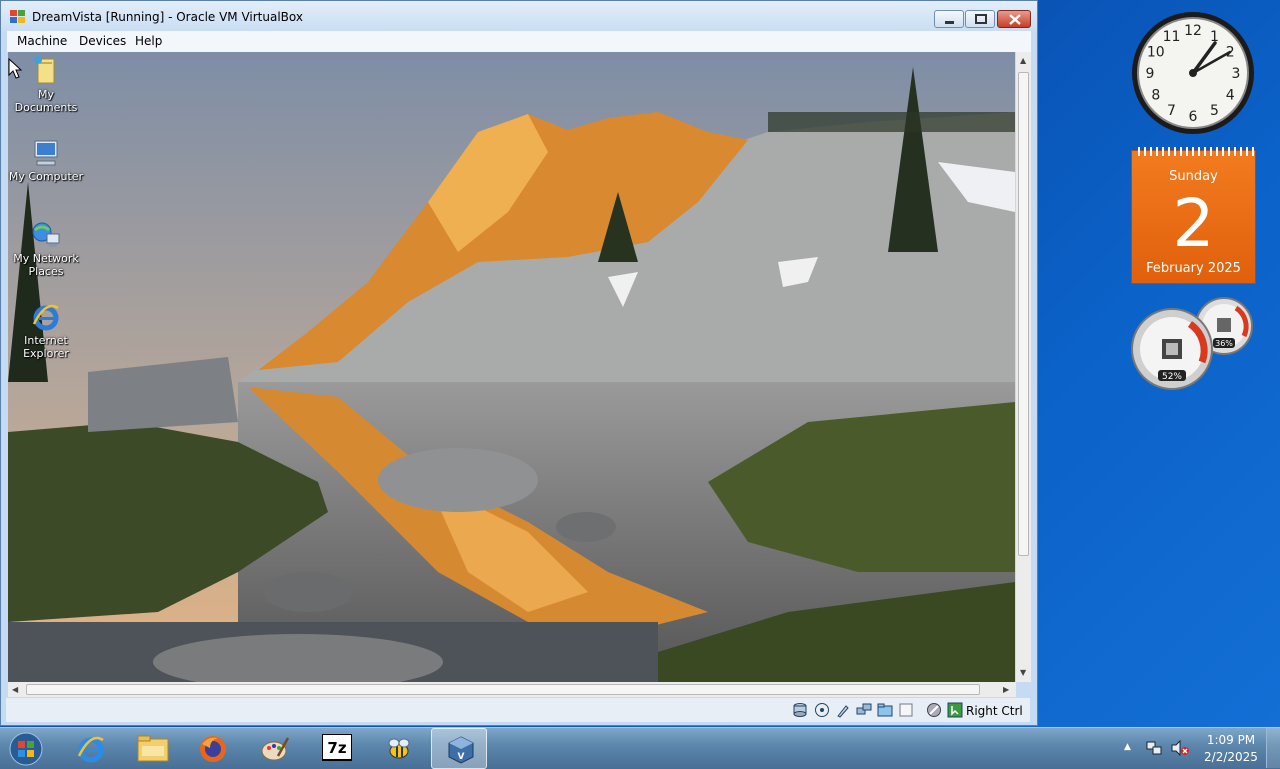 Image resolution: width=1280 pixels, height=769 pixels. I want to click on taskbar-firefox, so click(212, 748).